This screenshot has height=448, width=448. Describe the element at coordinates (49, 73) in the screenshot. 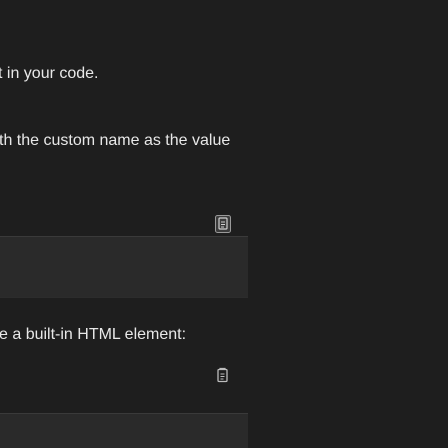

I see `paragraph-1: t in your code.` at that location.